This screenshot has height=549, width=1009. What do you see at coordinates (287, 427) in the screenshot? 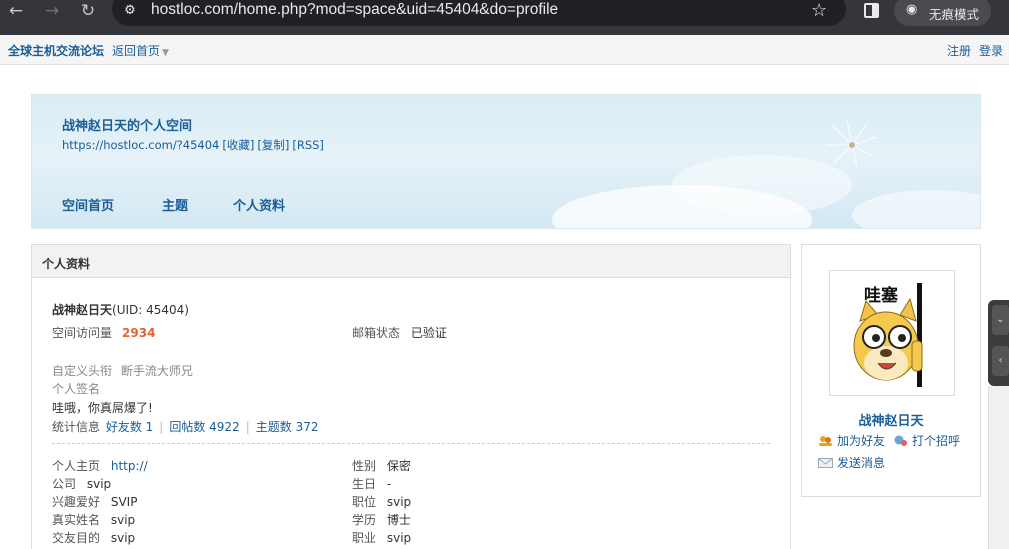
I see `threads-link: 主题数 372` at bounding box center [287, 427].